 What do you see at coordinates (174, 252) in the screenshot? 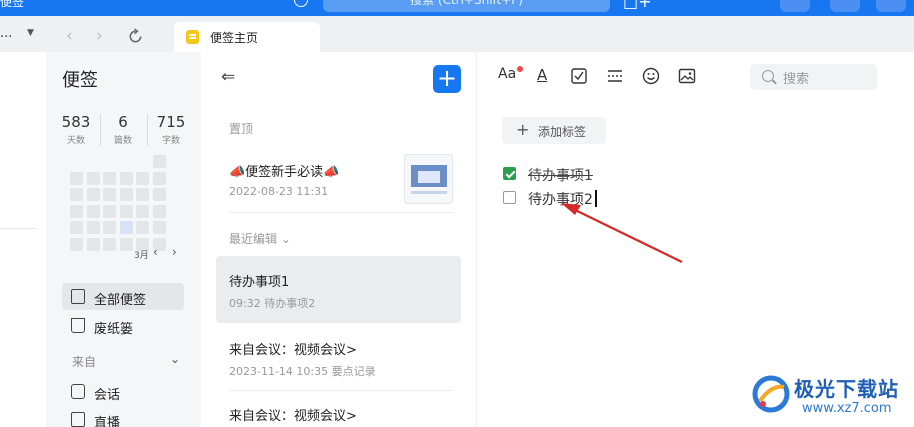
I see `calendar-next-icon: ›` at bounding box center [174, 252].